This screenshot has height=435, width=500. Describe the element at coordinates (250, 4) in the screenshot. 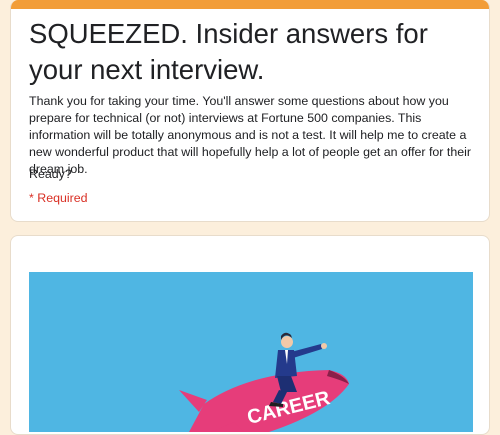

I see `accent-bar` at that location.